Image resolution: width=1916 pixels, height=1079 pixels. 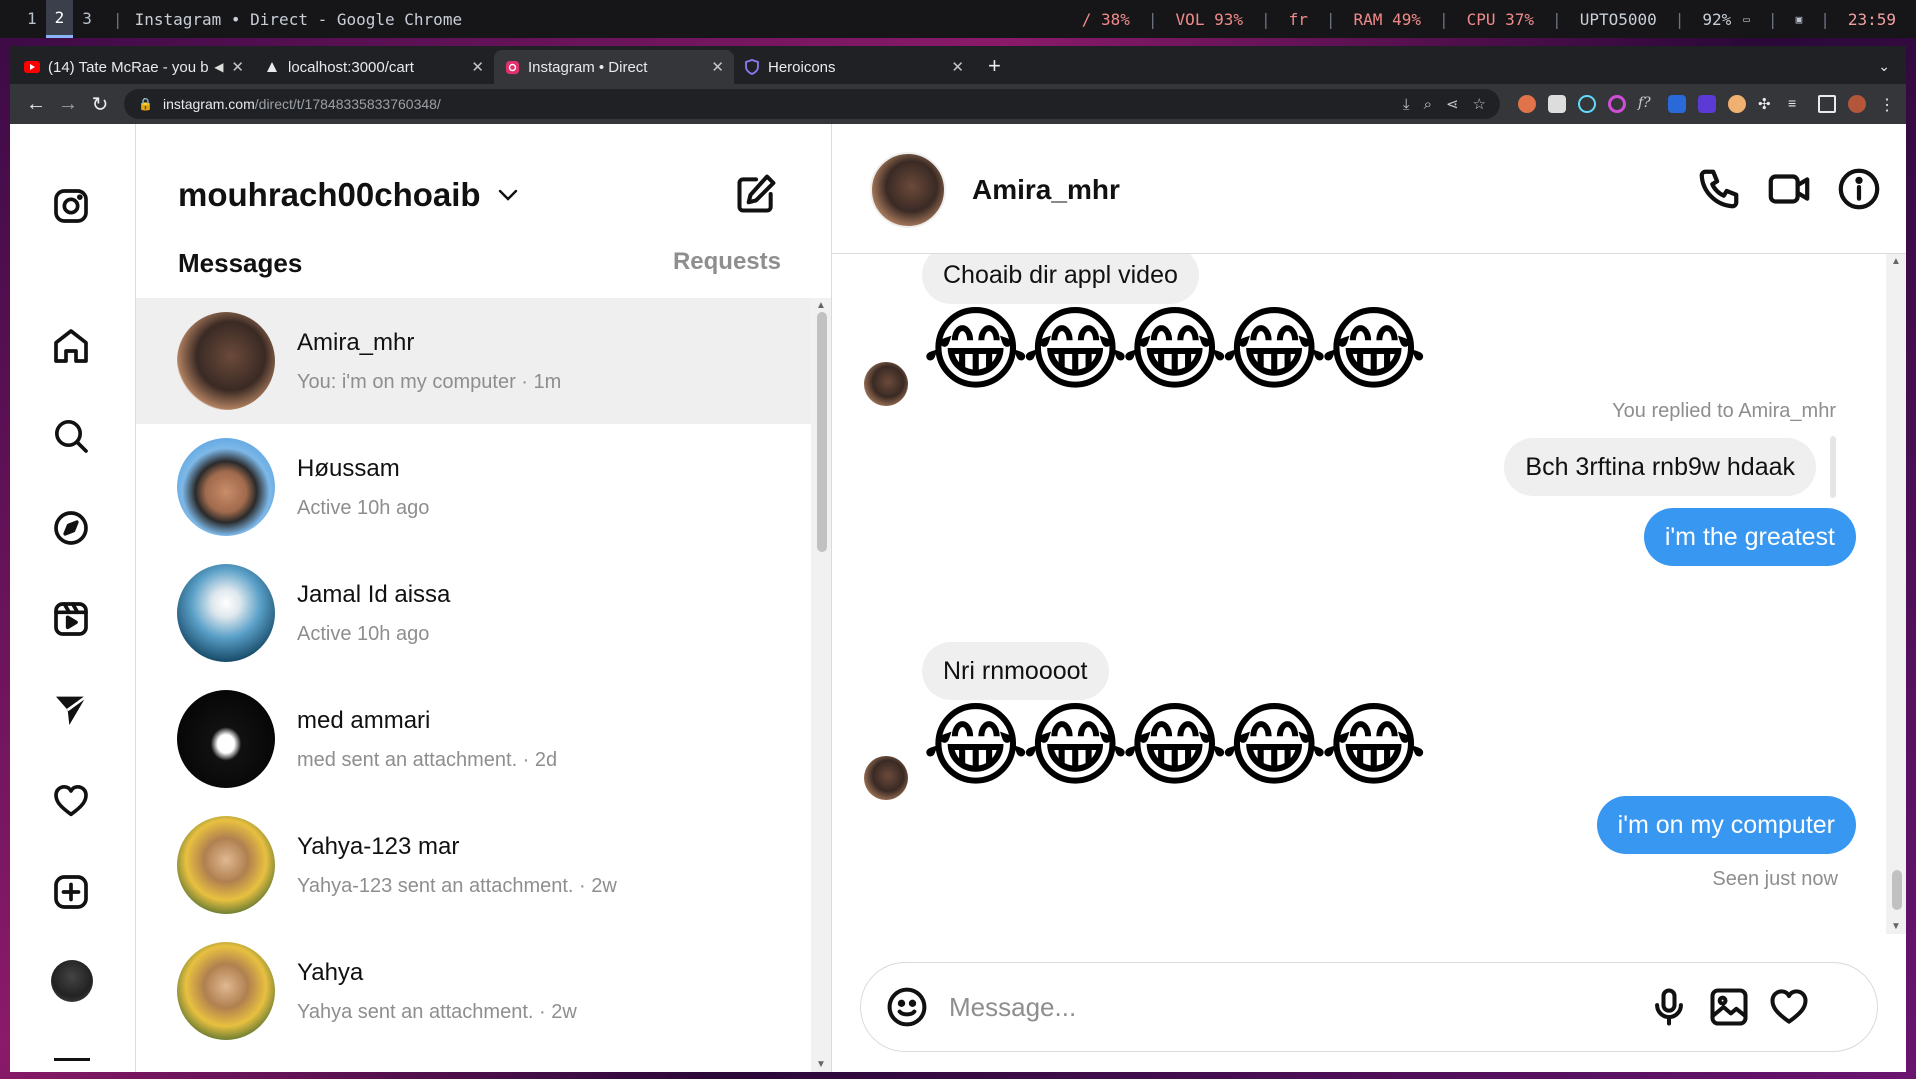 What do you see at coordinates (1289, 1007) in the screenshot?
I see `message-input` at bounding box center [1289, 1007].